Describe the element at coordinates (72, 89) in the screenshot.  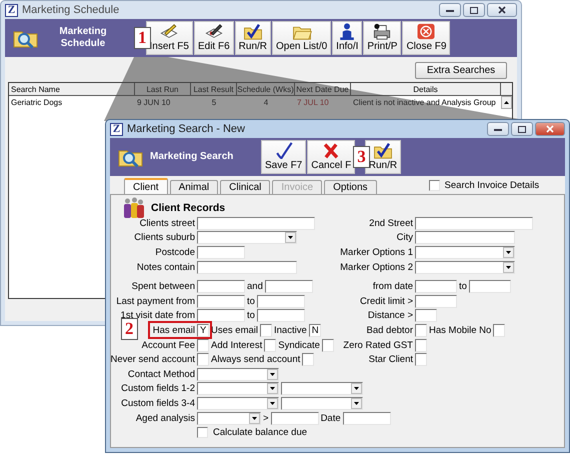
I see `column-header: Search Name` at that location.